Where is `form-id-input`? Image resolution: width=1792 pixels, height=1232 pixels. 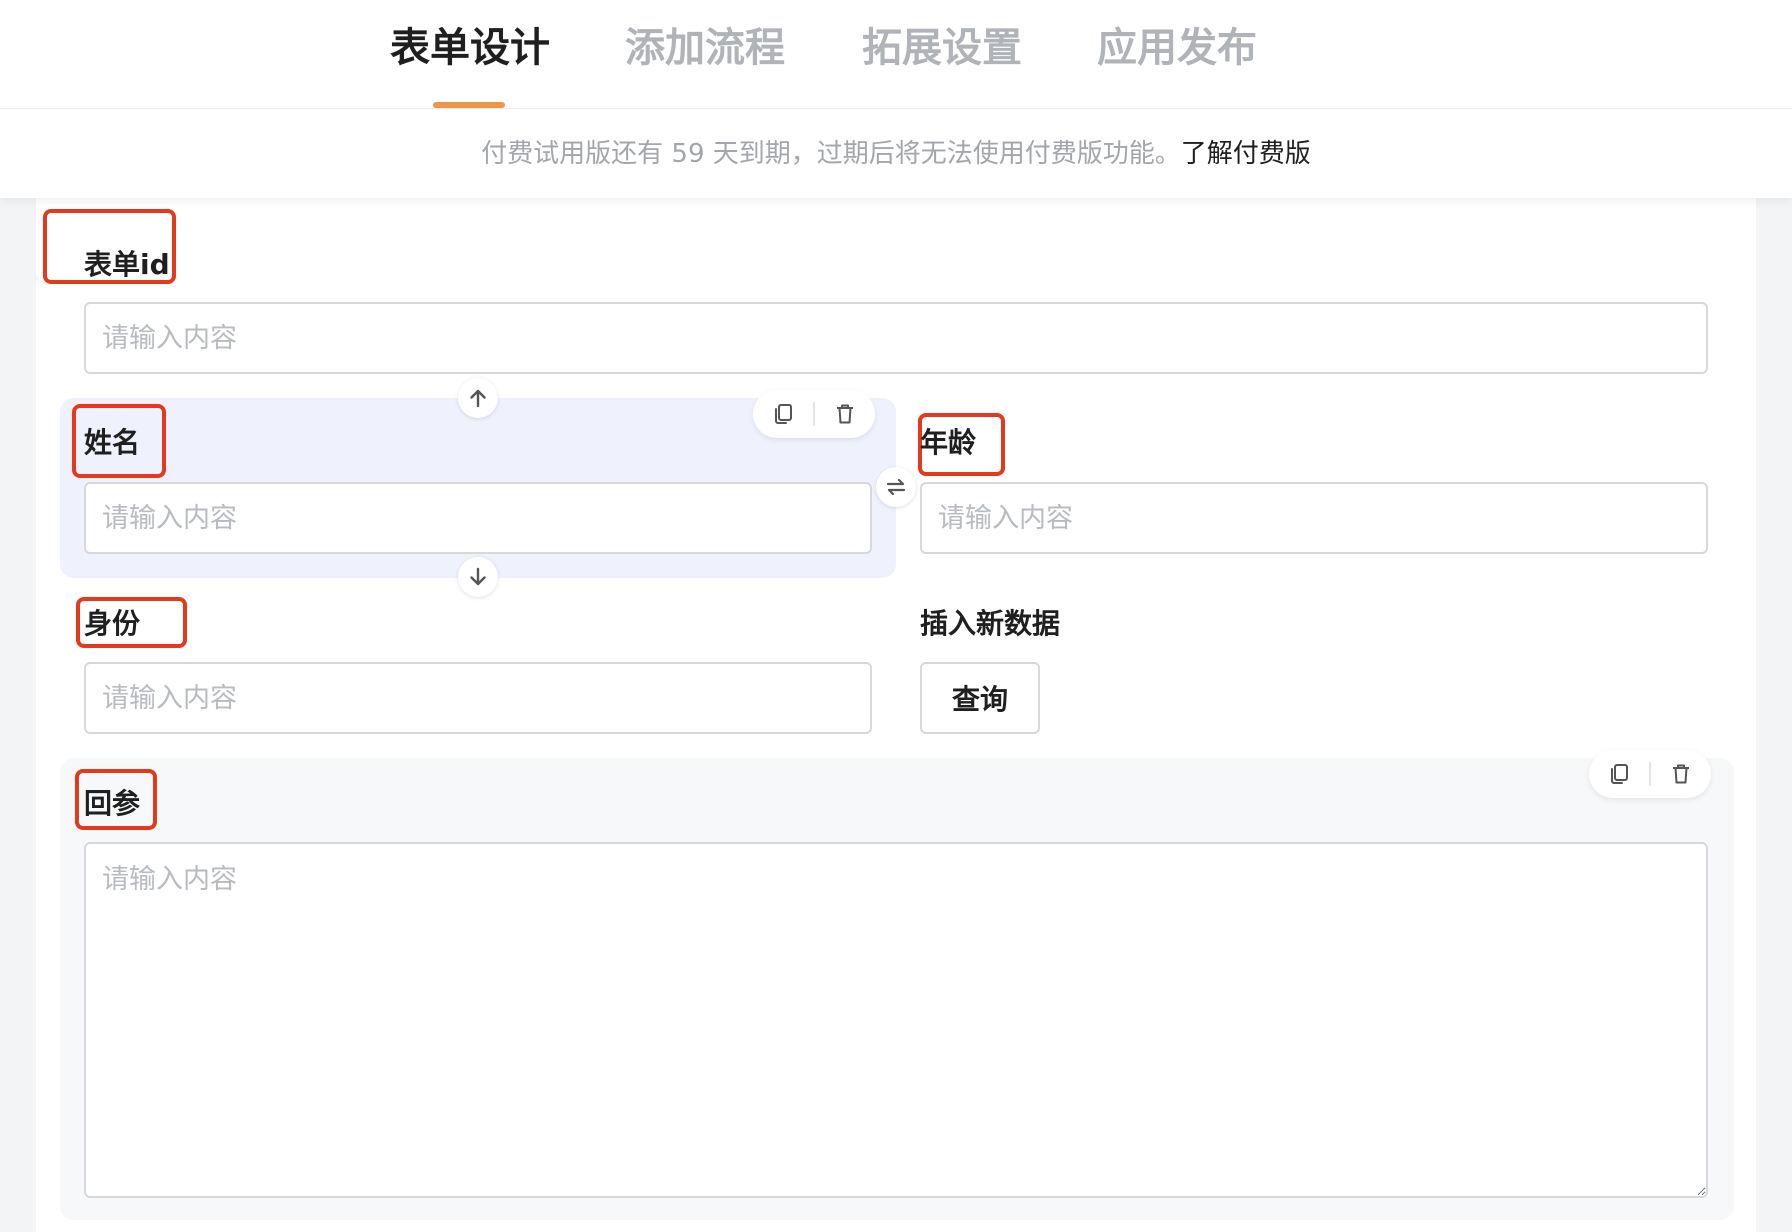 form-id-input is located at coordinates (896, 338).